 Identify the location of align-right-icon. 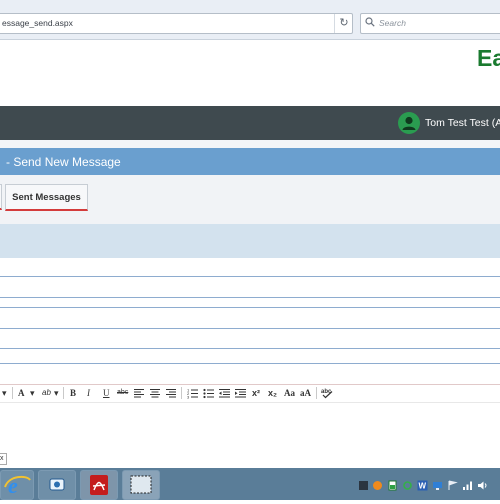
(171, 395).